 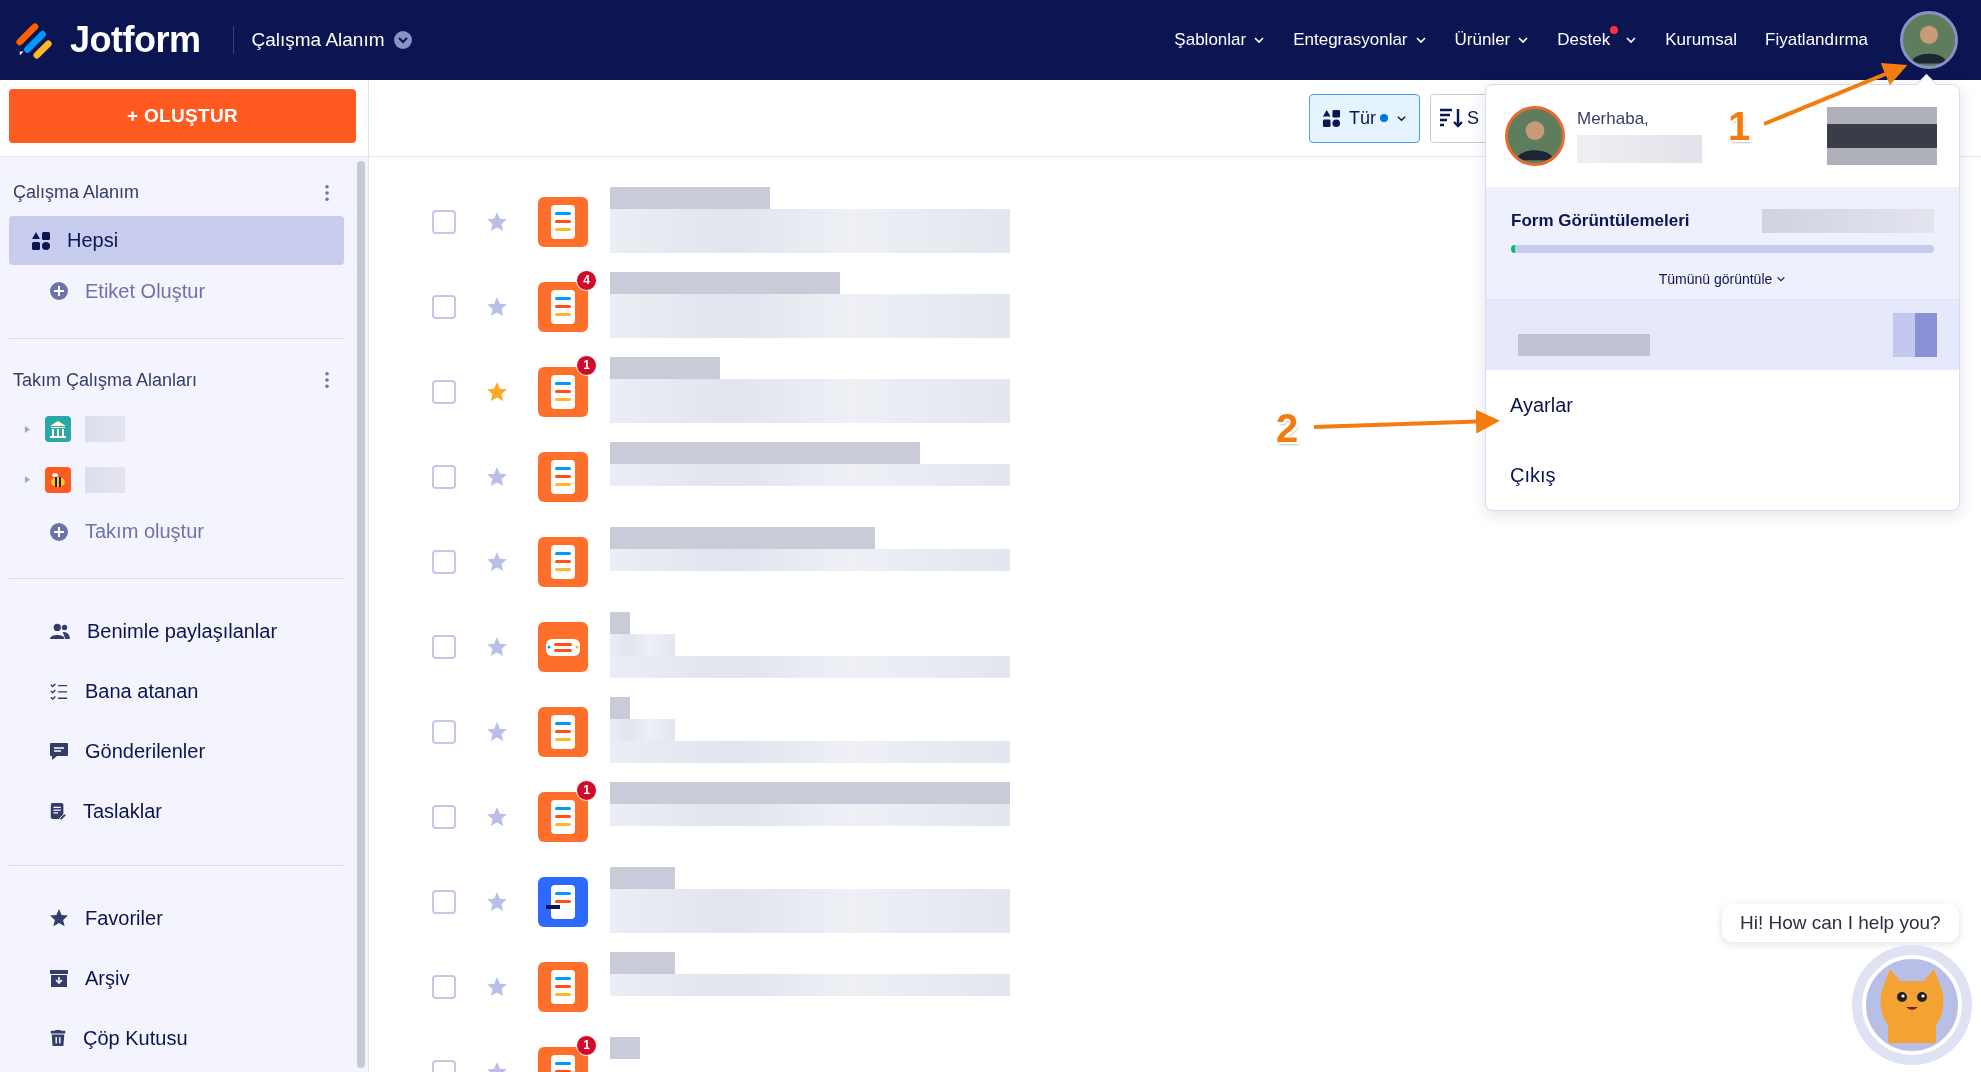 I want to click on chevron-circle-icon, so click(x=402, y=40).